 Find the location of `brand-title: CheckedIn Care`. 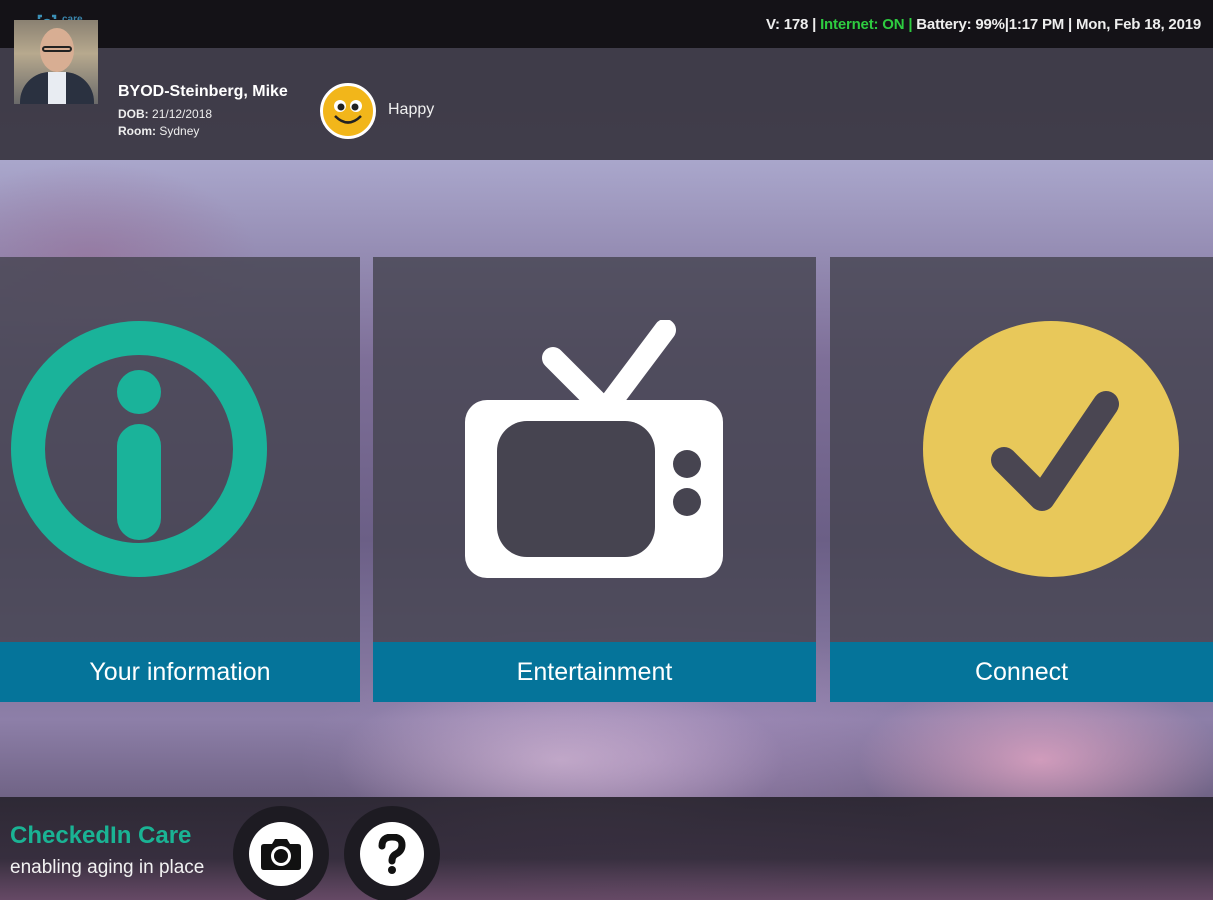

brand-title: CheckedIn Care is located at coordinates (101, 835).